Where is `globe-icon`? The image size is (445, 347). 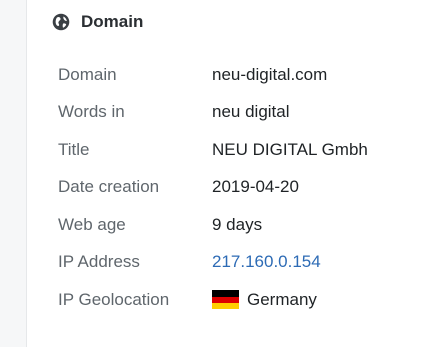 globe-icon is located at coordinates (61, 22).